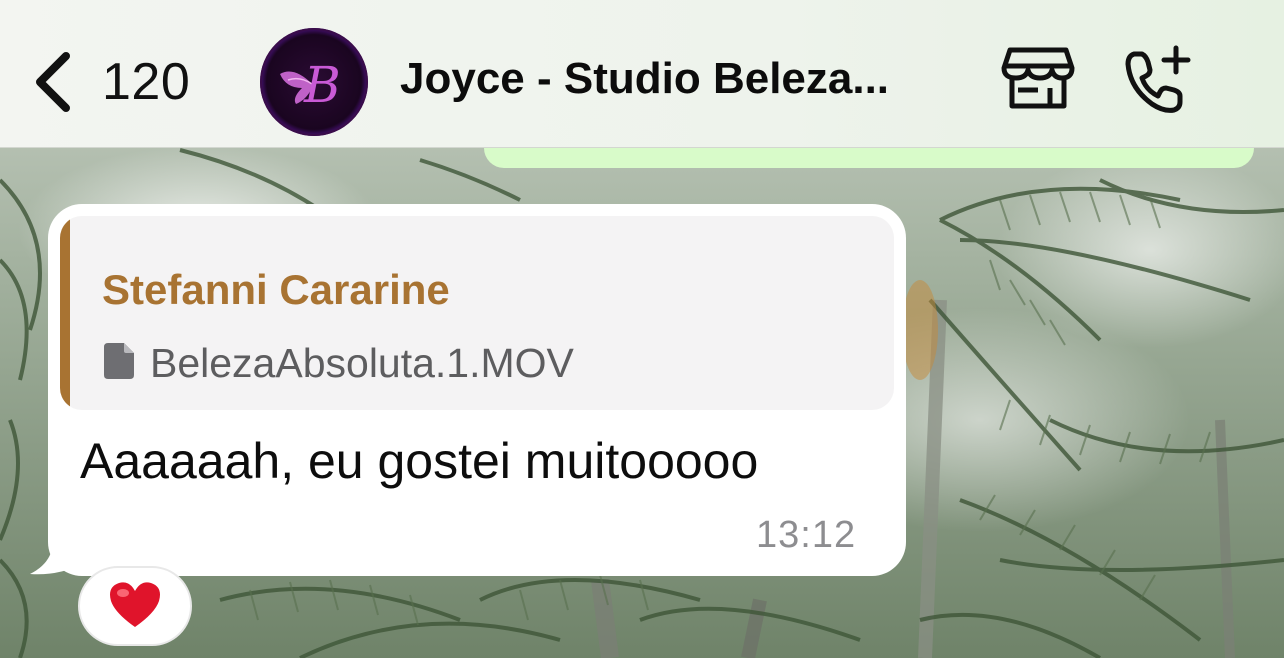 This screenshot has height=658, width=1284. I want to click on call-button, so click(1158, 82).